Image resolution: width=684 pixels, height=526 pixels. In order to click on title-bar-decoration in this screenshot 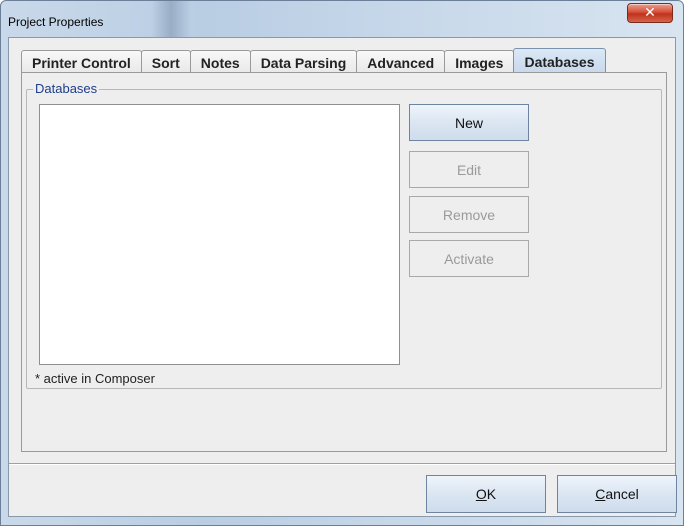, I will do `click(171, 19)`.